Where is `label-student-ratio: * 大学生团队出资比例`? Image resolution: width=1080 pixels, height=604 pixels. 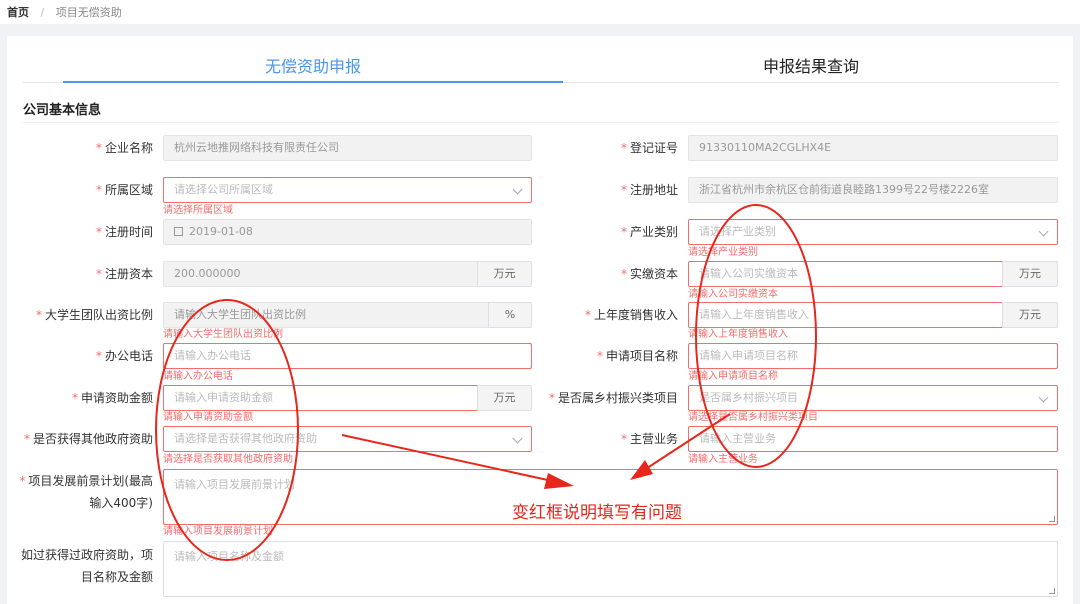
label-student-ratio: * 大学生团队出资比例 is located at coordinates (94, 315).